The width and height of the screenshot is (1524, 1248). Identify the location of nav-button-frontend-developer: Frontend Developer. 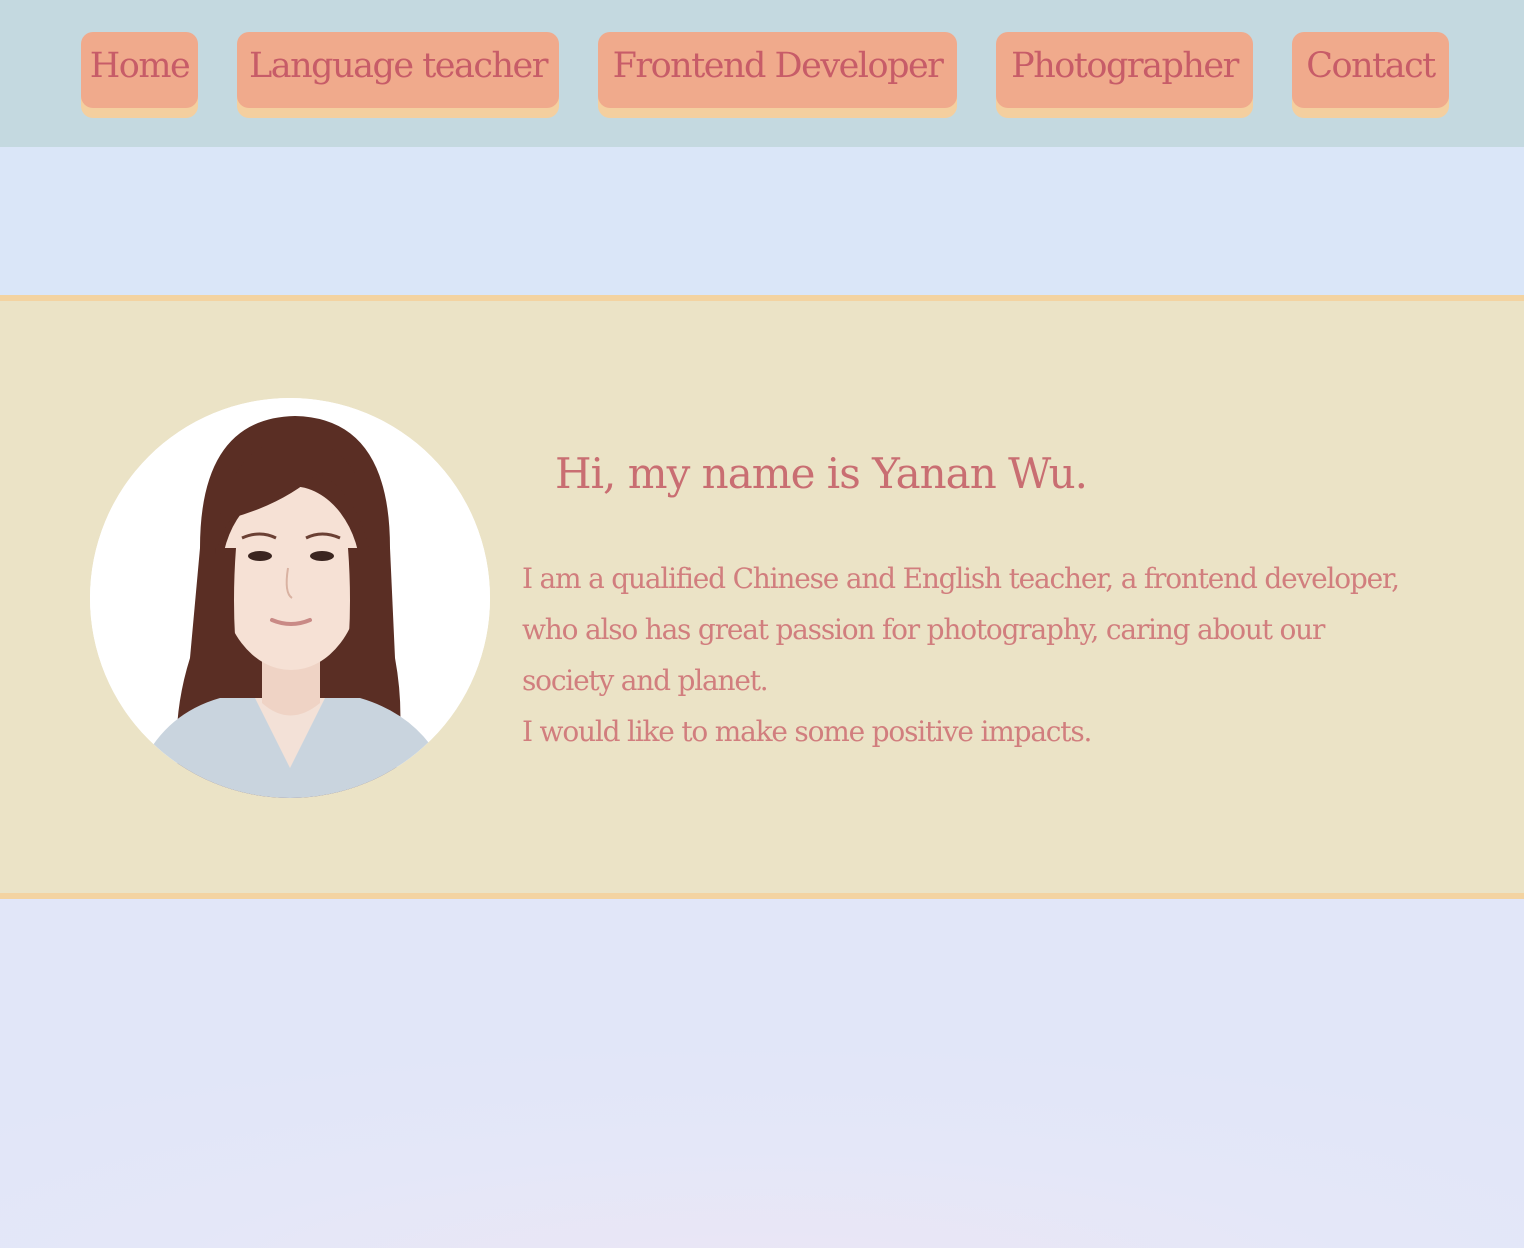
(777, 70).